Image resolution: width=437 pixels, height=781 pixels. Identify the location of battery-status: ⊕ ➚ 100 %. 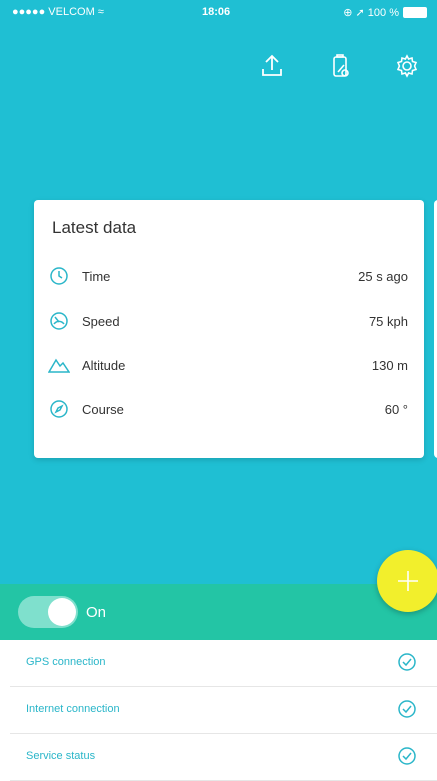
(385, 12).